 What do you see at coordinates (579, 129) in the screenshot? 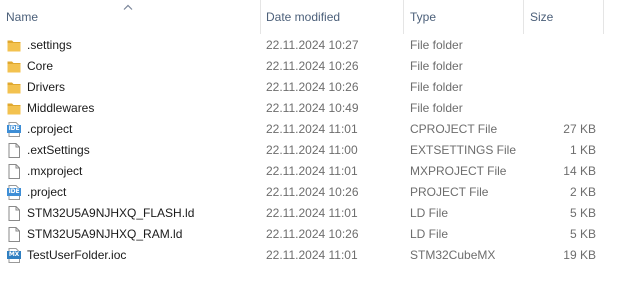
I see `file-size: 27 KB` at bounding box center [579, 129].